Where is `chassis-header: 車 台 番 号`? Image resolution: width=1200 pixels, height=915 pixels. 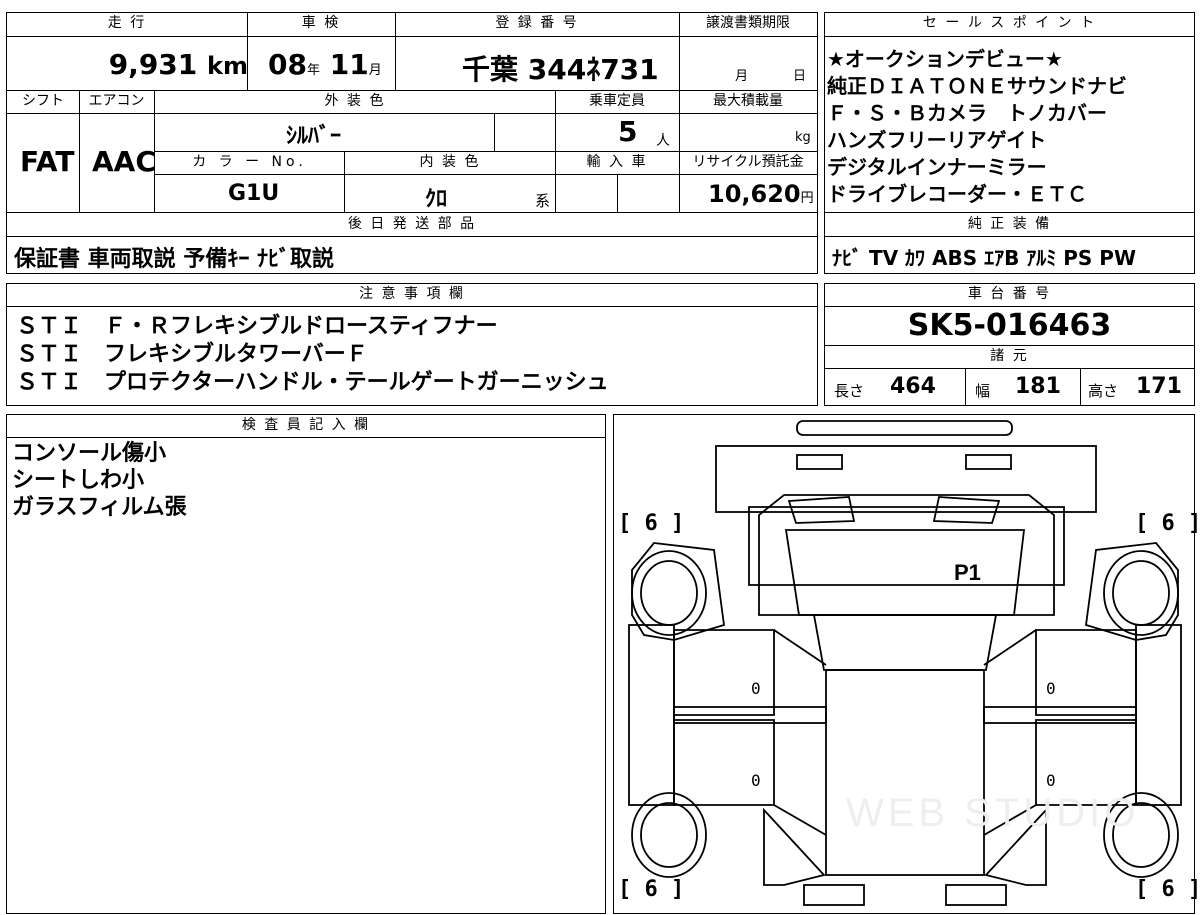 chassis-header: 車 台 番 号 is located at coordinates (1009, 294).